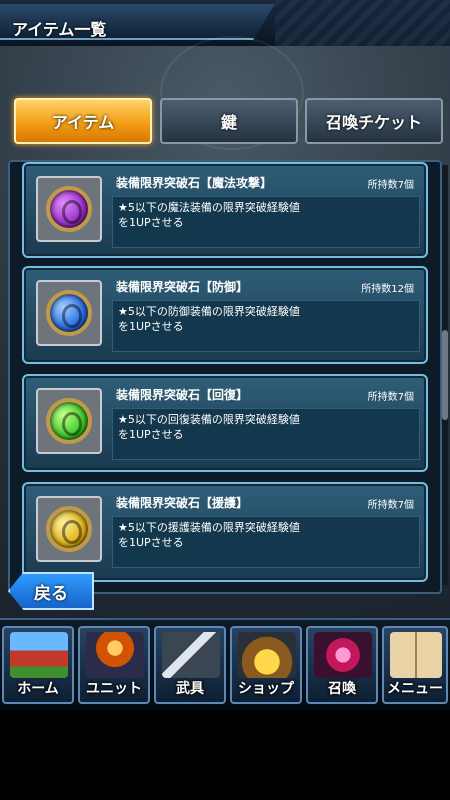 Image resolution: width=450 pixels, height=800 pixels. Describe the element at coordinates (115, 655) in the screenshot. I see `unit-icon` at that location.